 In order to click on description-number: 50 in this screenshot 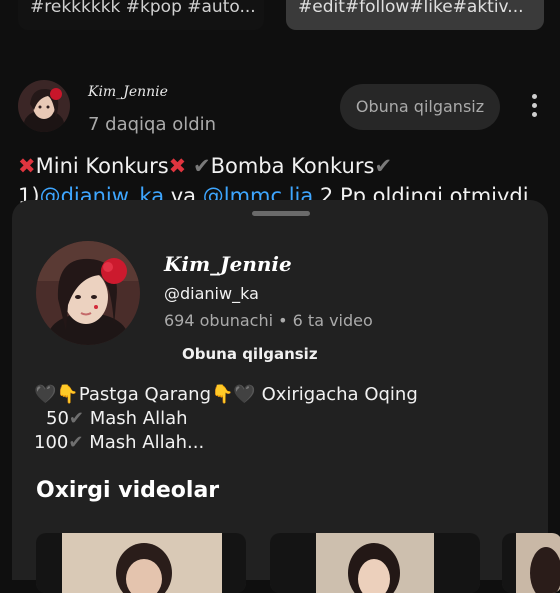, I will do `click(57, 418)`.